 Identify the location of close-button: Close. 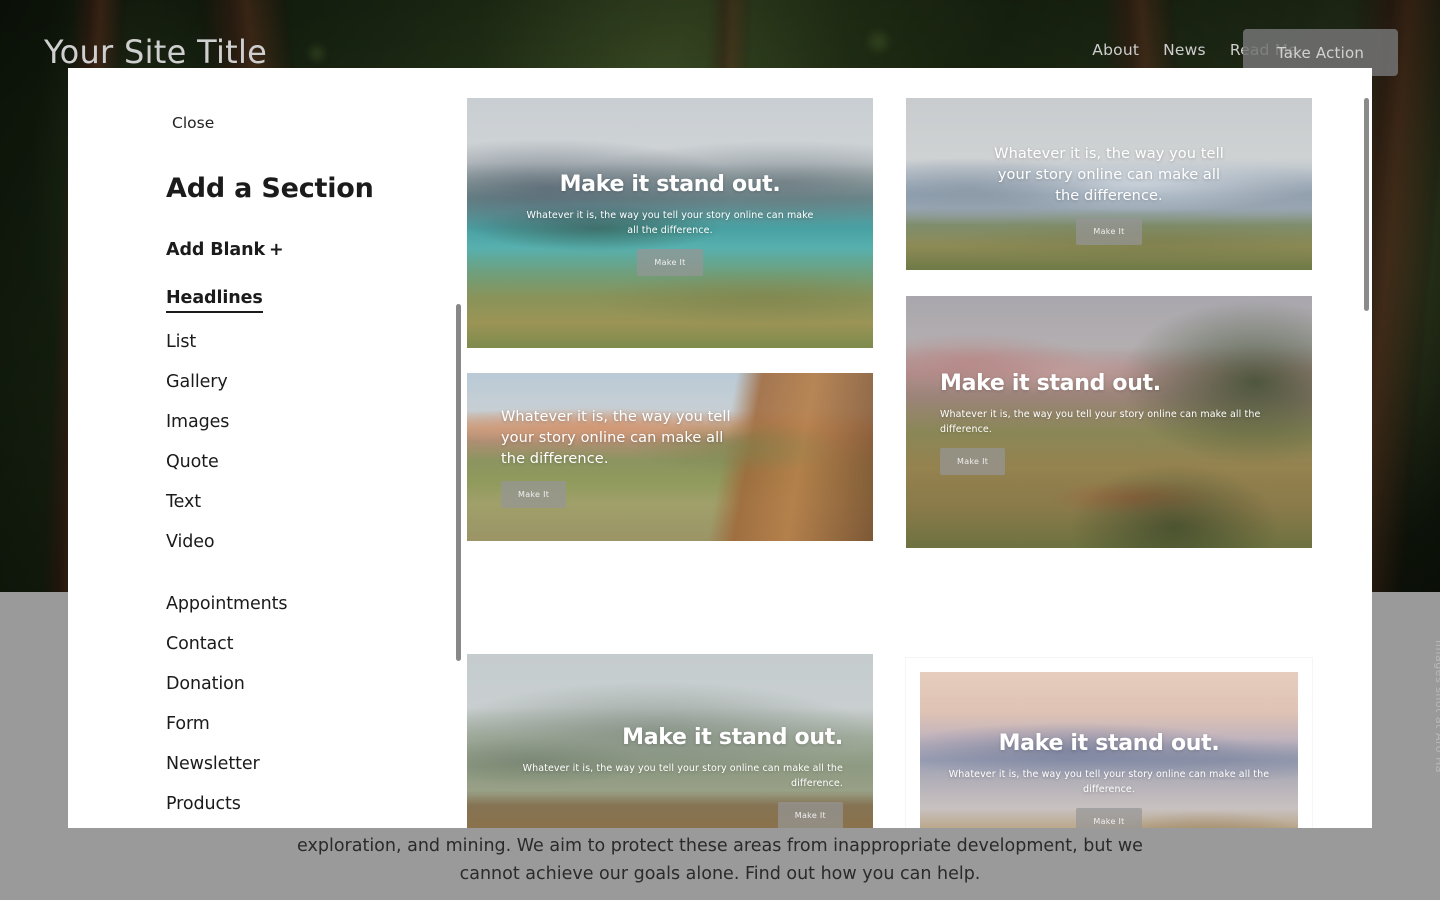
(193, 123).